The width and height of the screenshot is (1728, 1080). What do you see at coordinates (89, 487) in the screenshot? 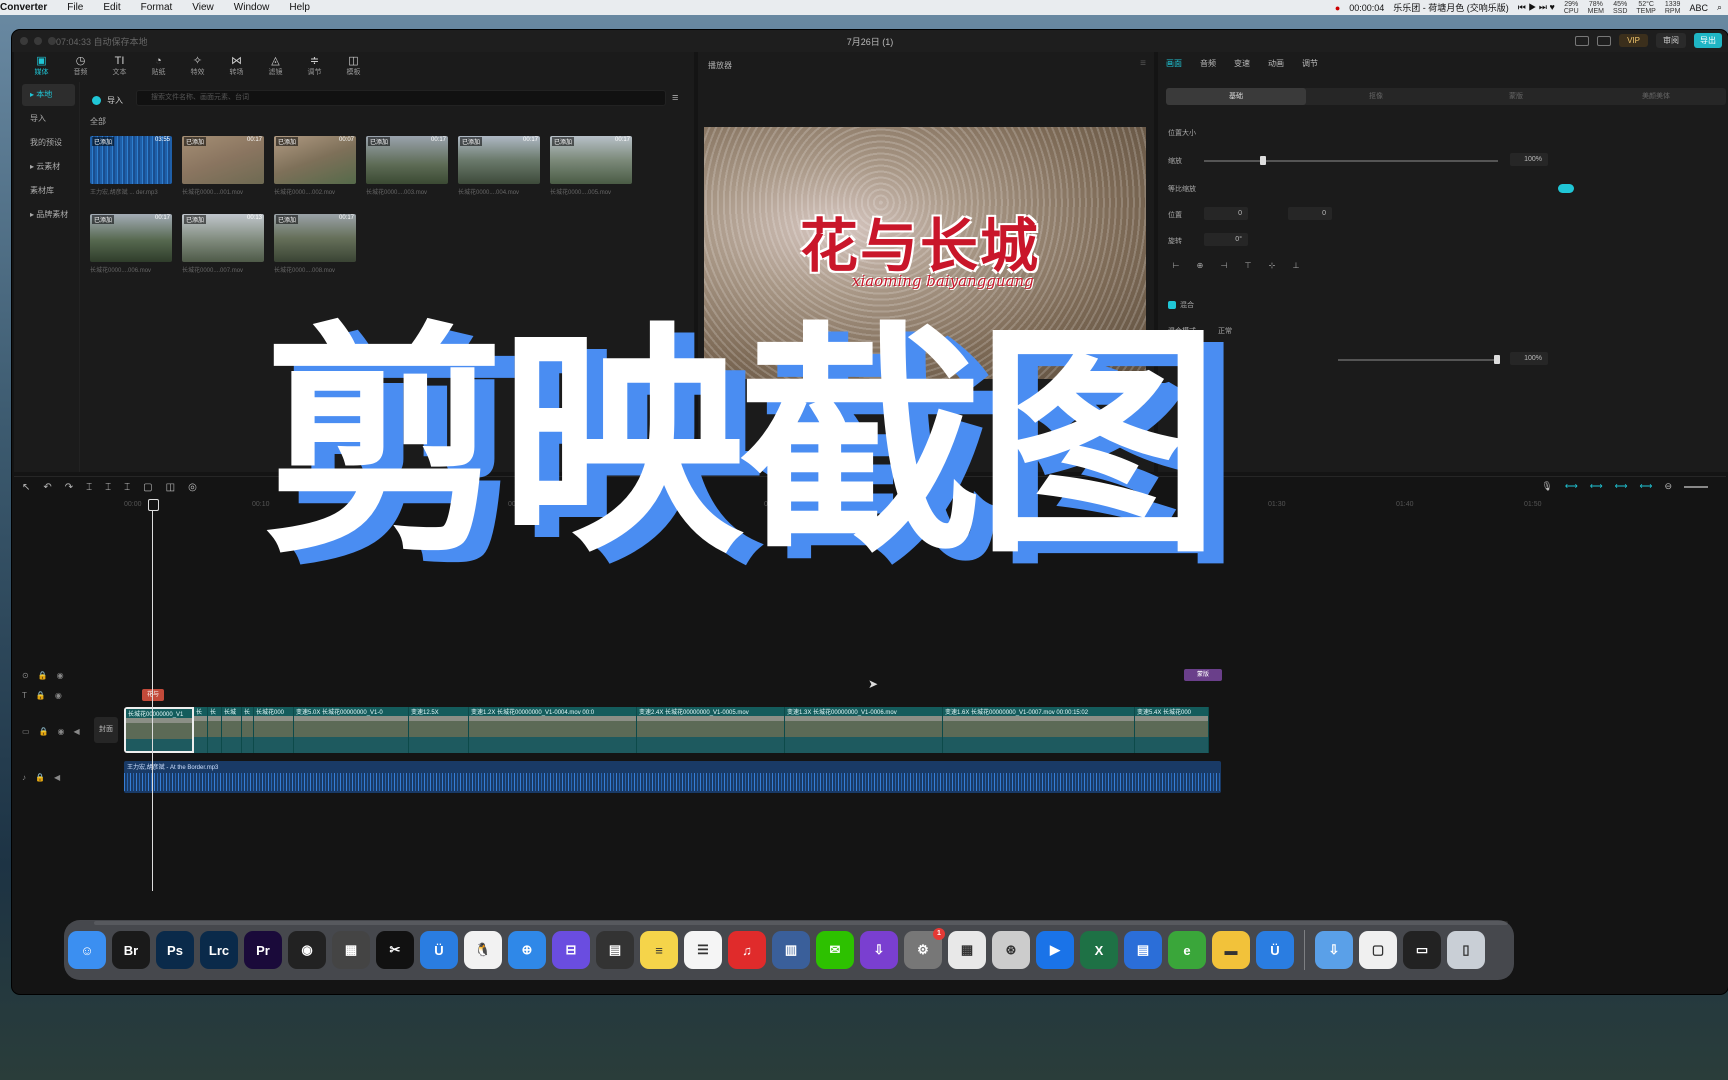
I see `split-icon: ⌶` at bounding box center [89, 487].